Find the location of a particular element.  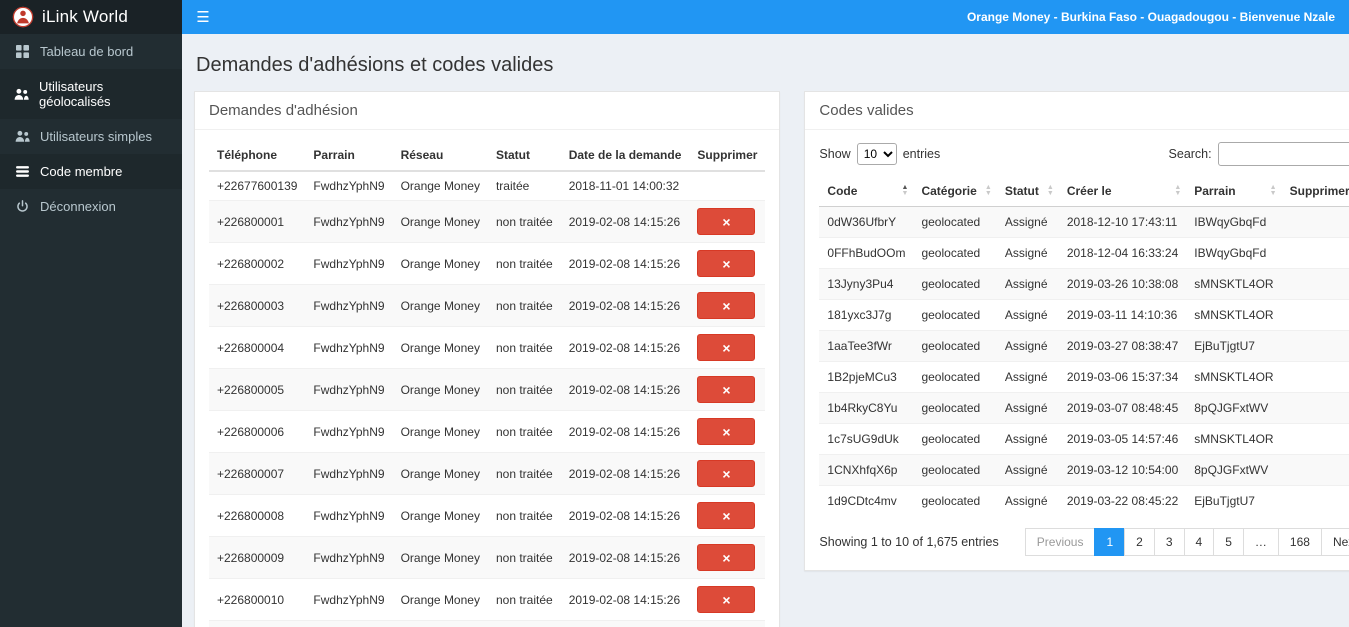

codes-column-header: Statut ▲ ▼ is located at coordinates (1027, 191).